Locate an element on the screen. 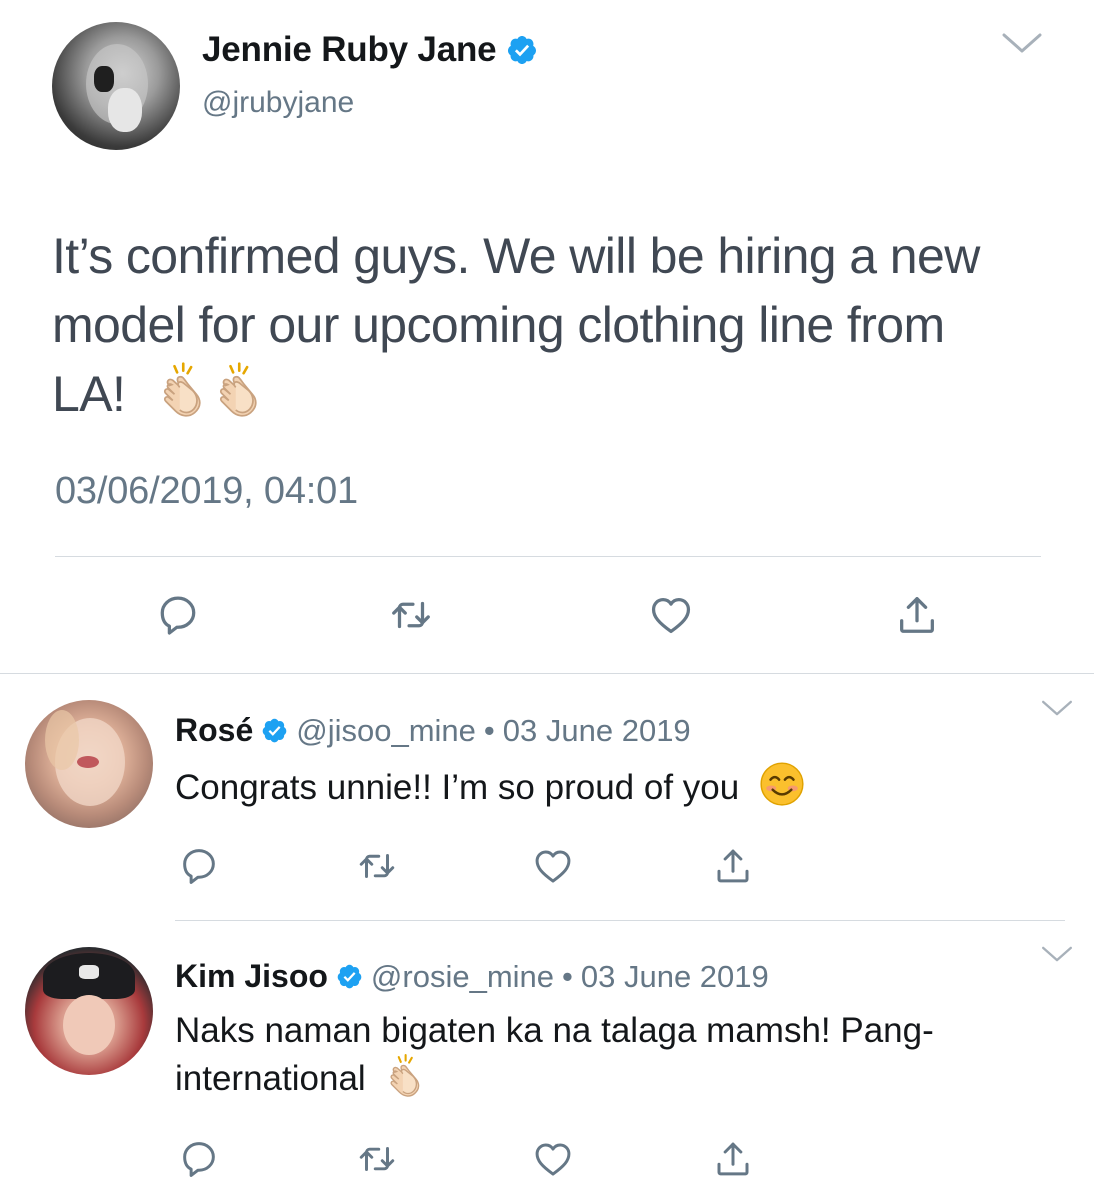 Image resolution: width=1094 pixels, height=1200 pixels. main-display-name: Jennie Ruby Jane is located at coordinates (349, 50).